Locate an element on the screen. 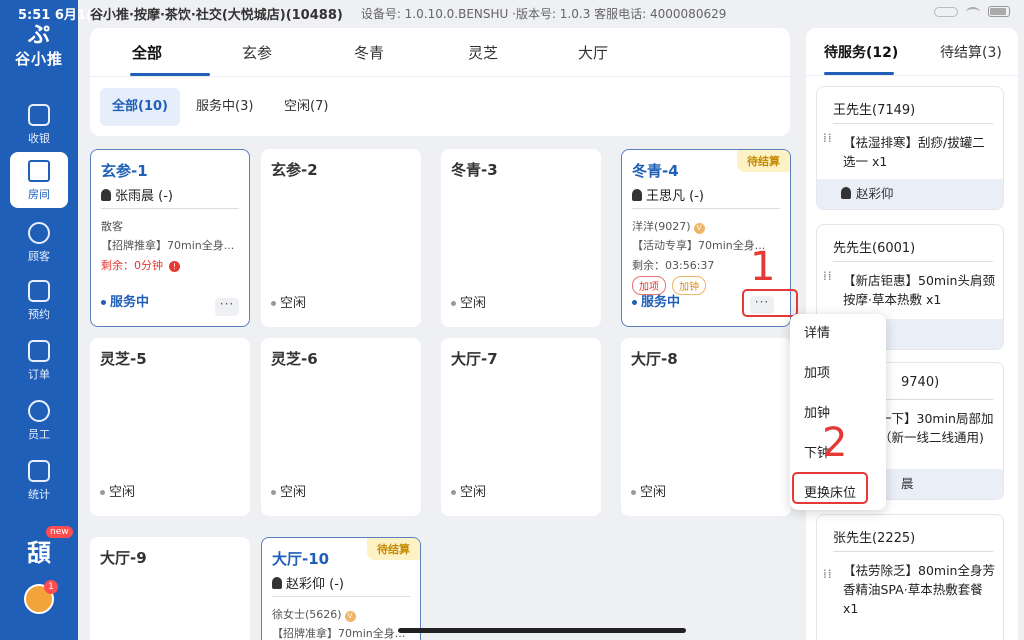 The width and height of the screenshot is (1024, 640). technician-name: 晨 is located at coordinates (907, 483).